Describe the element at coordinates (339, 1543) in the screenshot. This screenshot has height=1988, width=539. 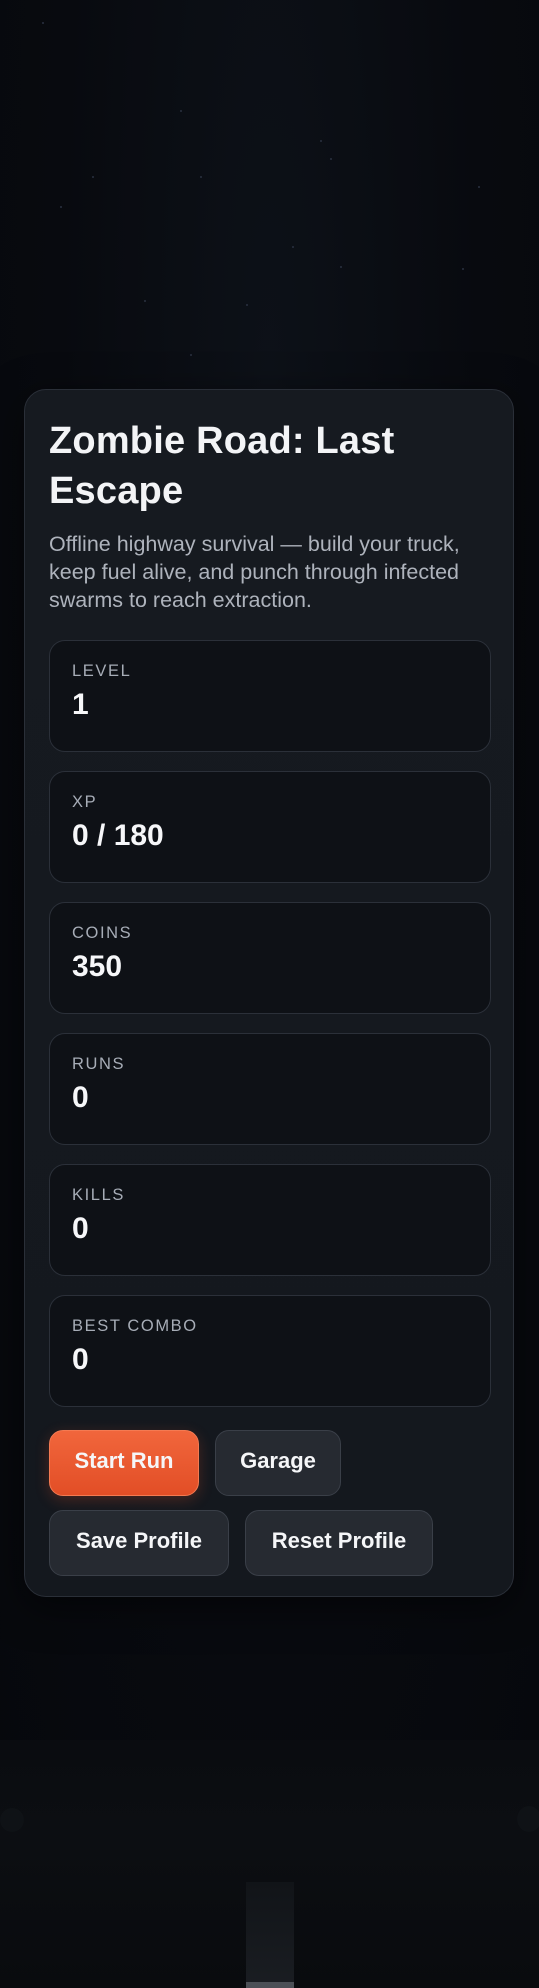
I see `reset-profile-button: Reset Profile` at that location.